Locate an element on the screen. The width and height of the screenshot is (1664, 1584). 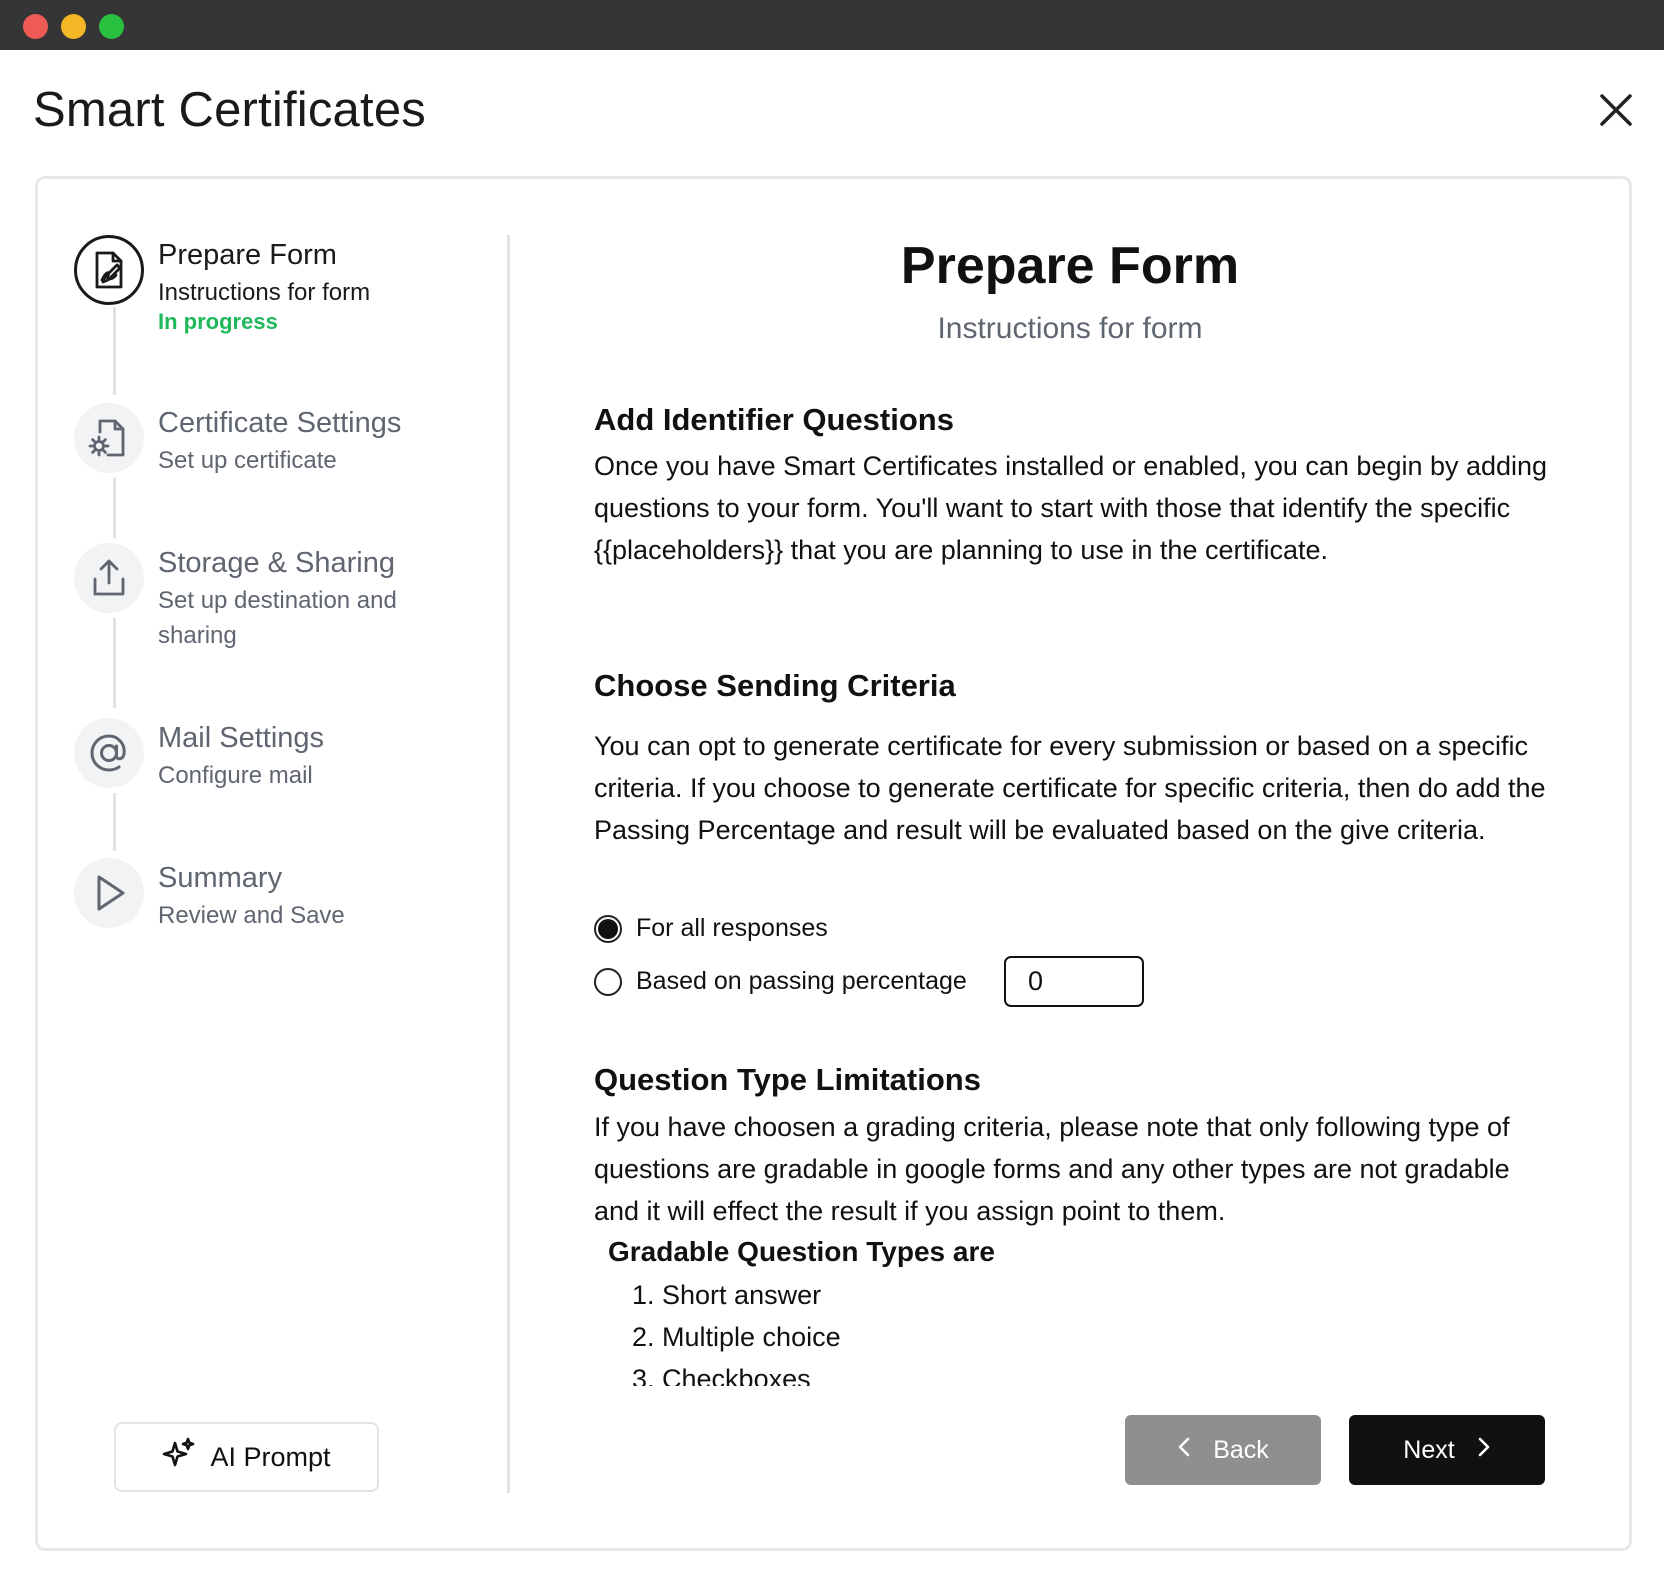
at-sign-icon is located at coordinates (109, 753).